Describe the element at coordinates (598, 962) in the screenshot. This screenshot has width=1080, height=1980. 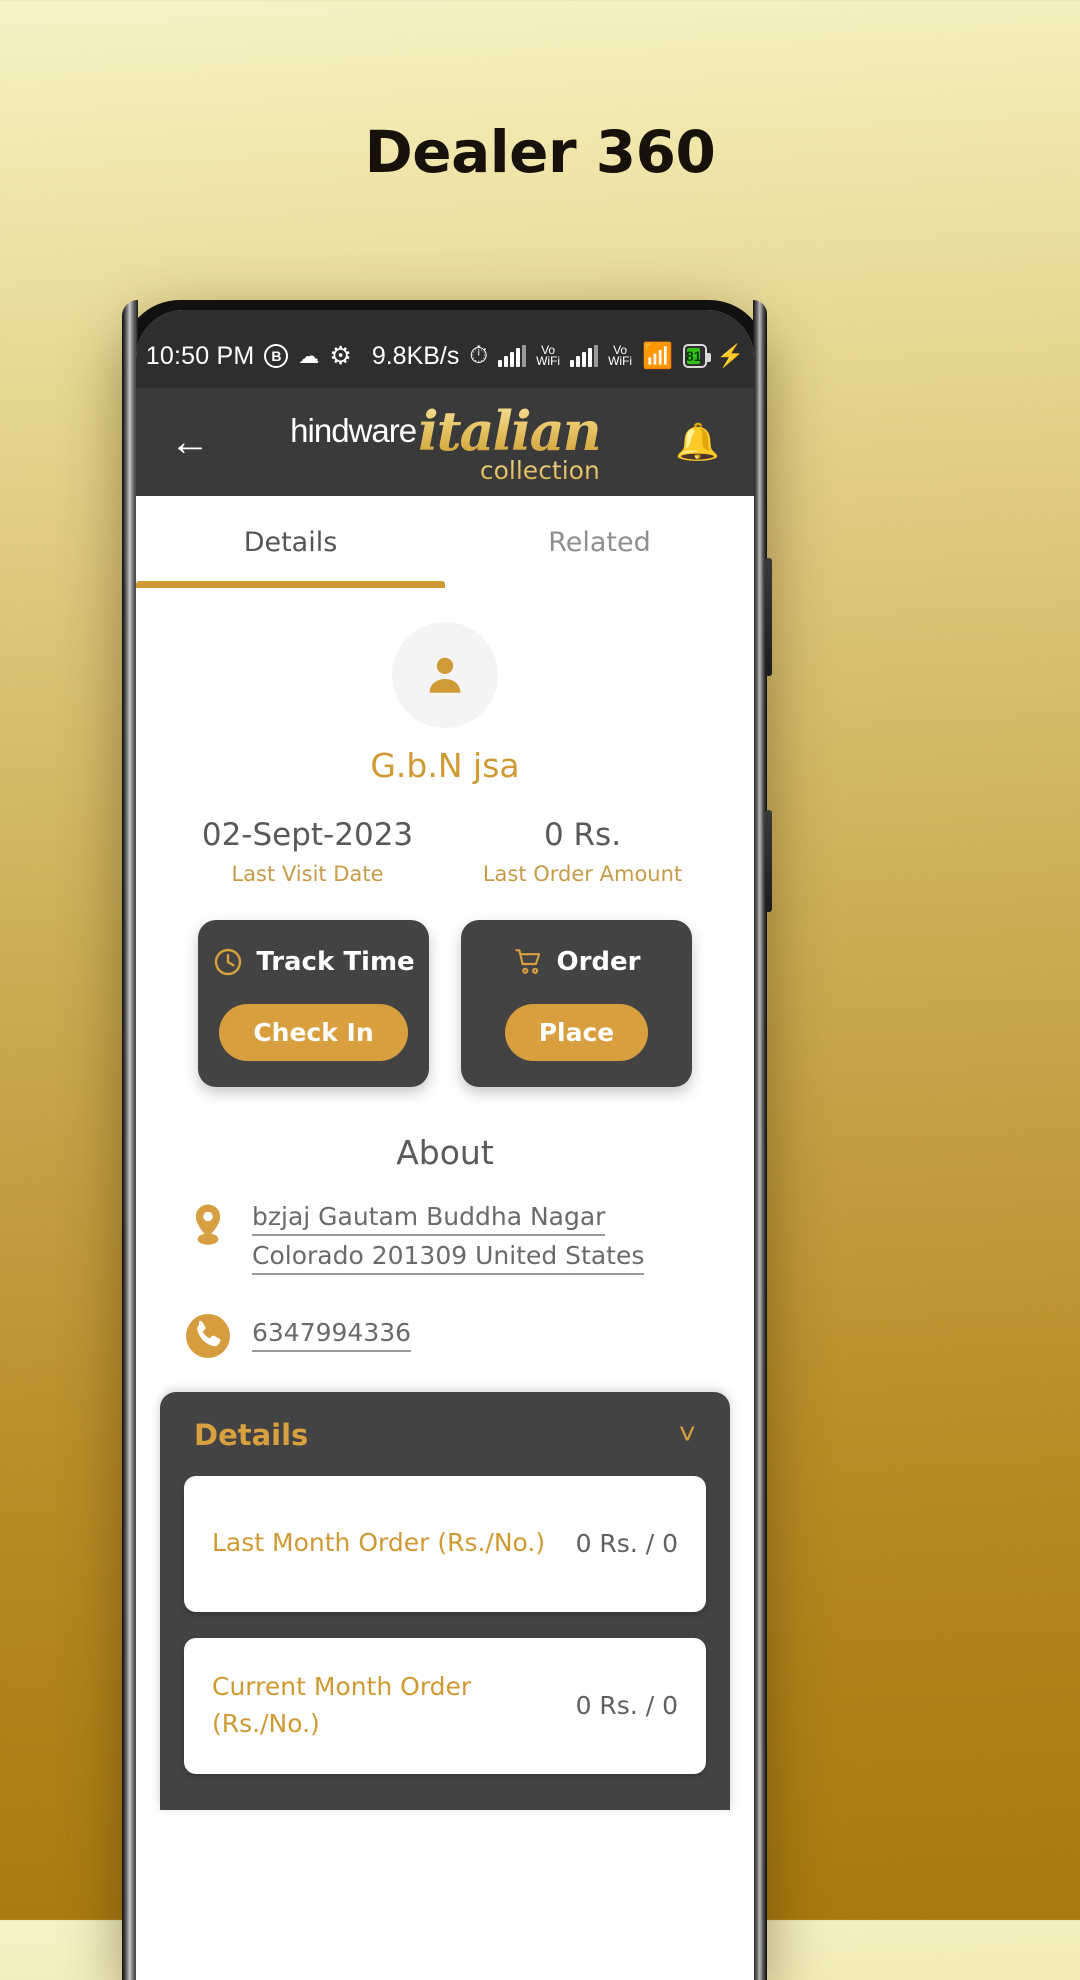
I see `order-title: Order` at that location.